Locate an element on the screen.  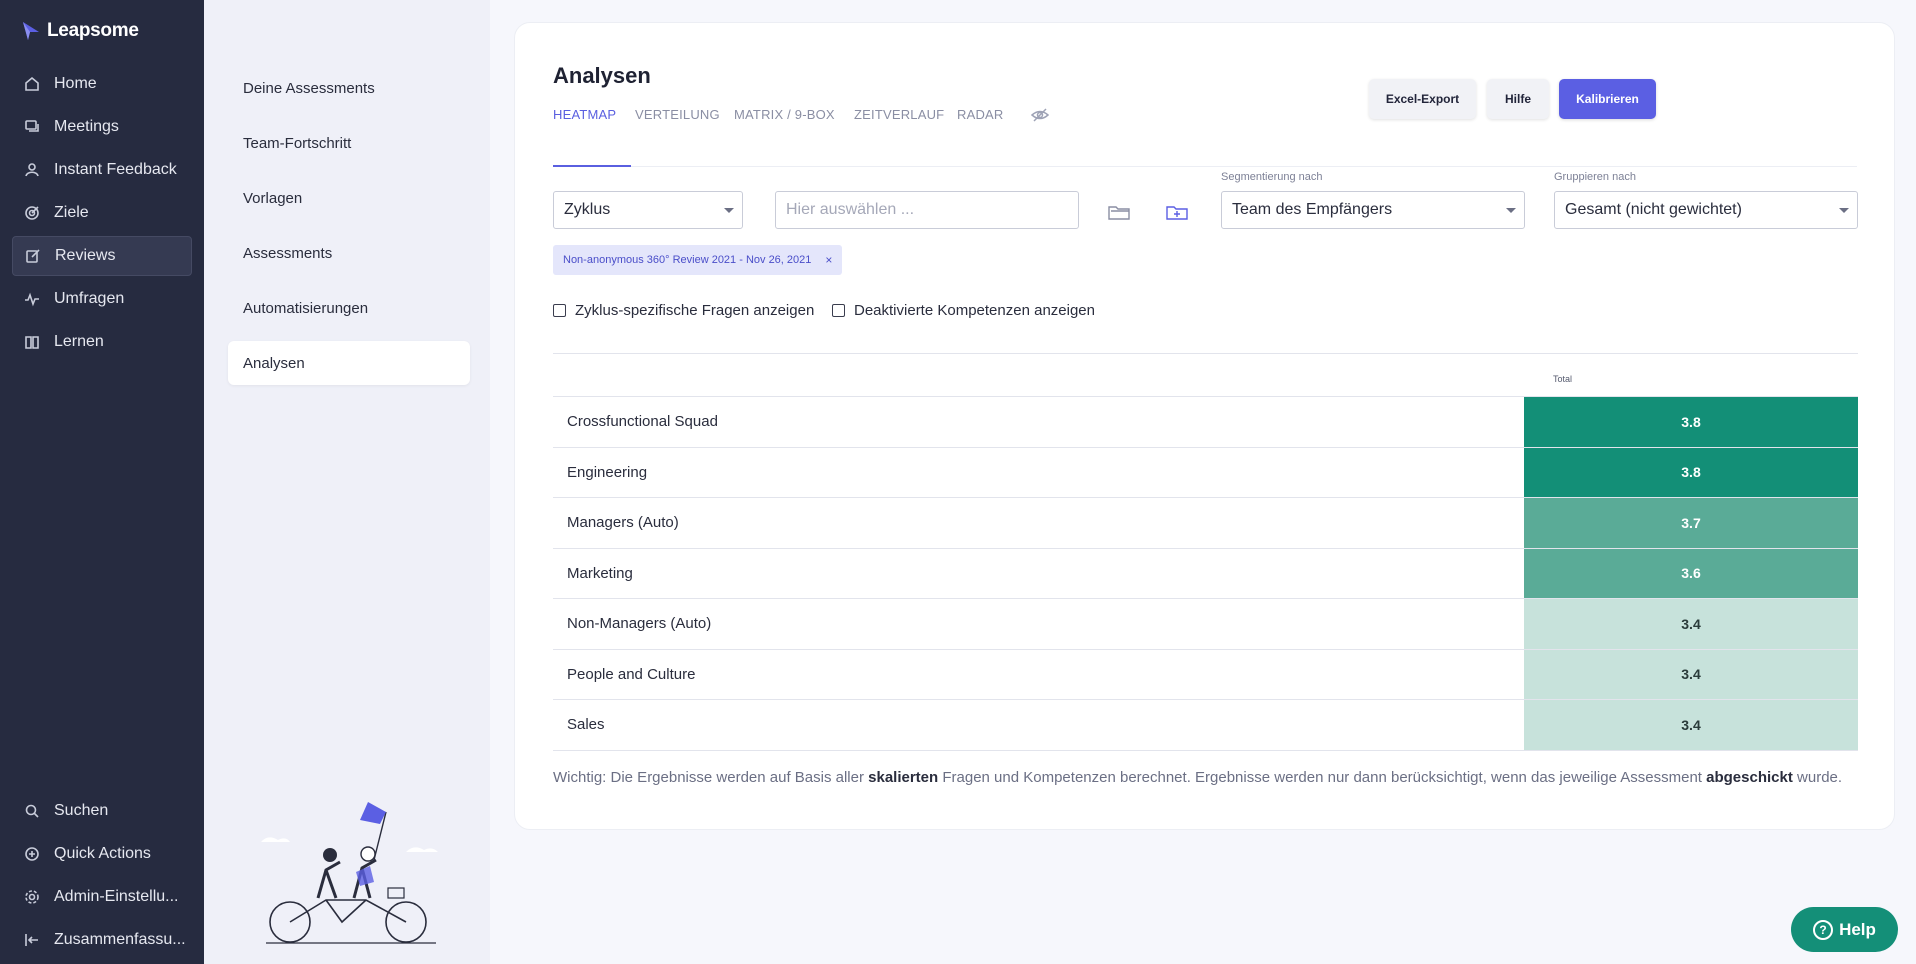
checkbox-label: Zyklus-spezifische Fragen anzeigen is located at coordinates (695, 310).